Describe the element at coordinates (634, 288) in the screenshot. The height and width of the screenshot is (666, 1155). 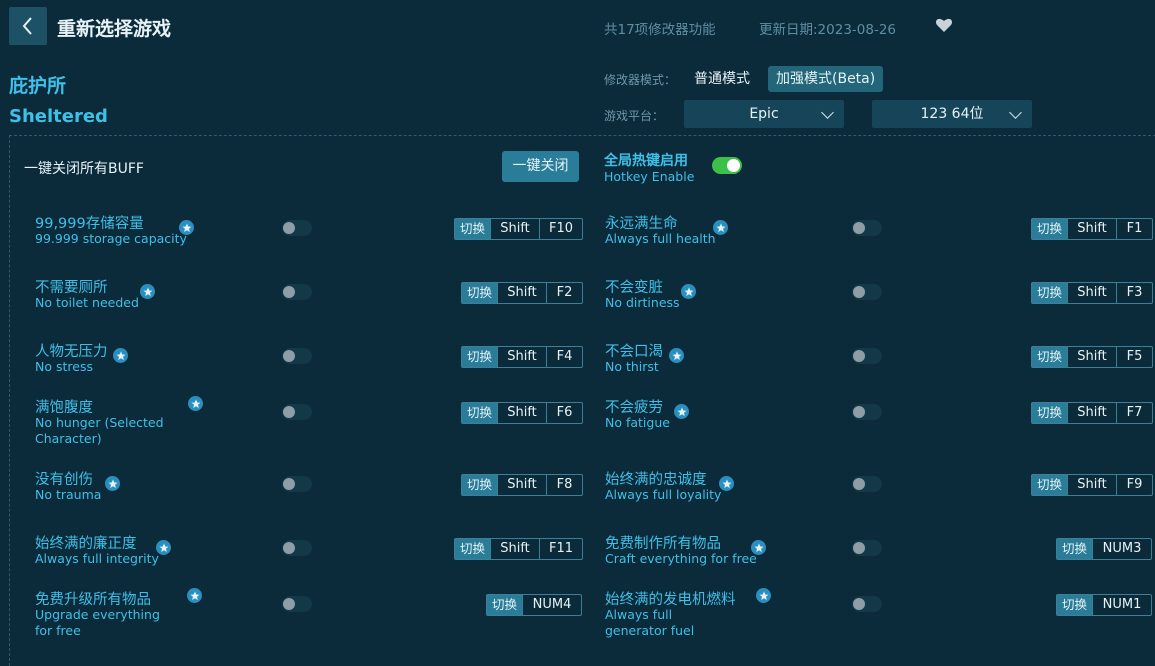
I see `cheat-name-cn: 不会变脏` at that location.